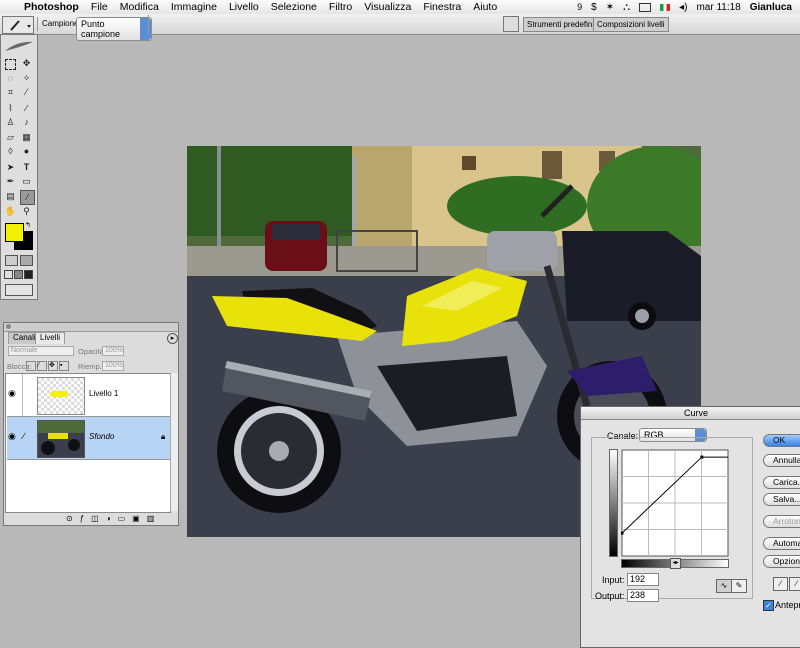 This screenshot has width=800, height=648. I want to click on tool-preset-picker, so click(18, 25).